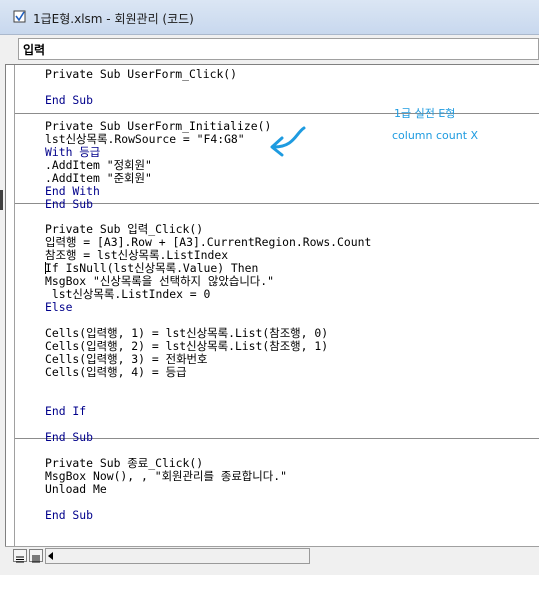  Describe the element at coordinates (435, 135) in the screenshot. I see `annotation-note: column count X` at that location.